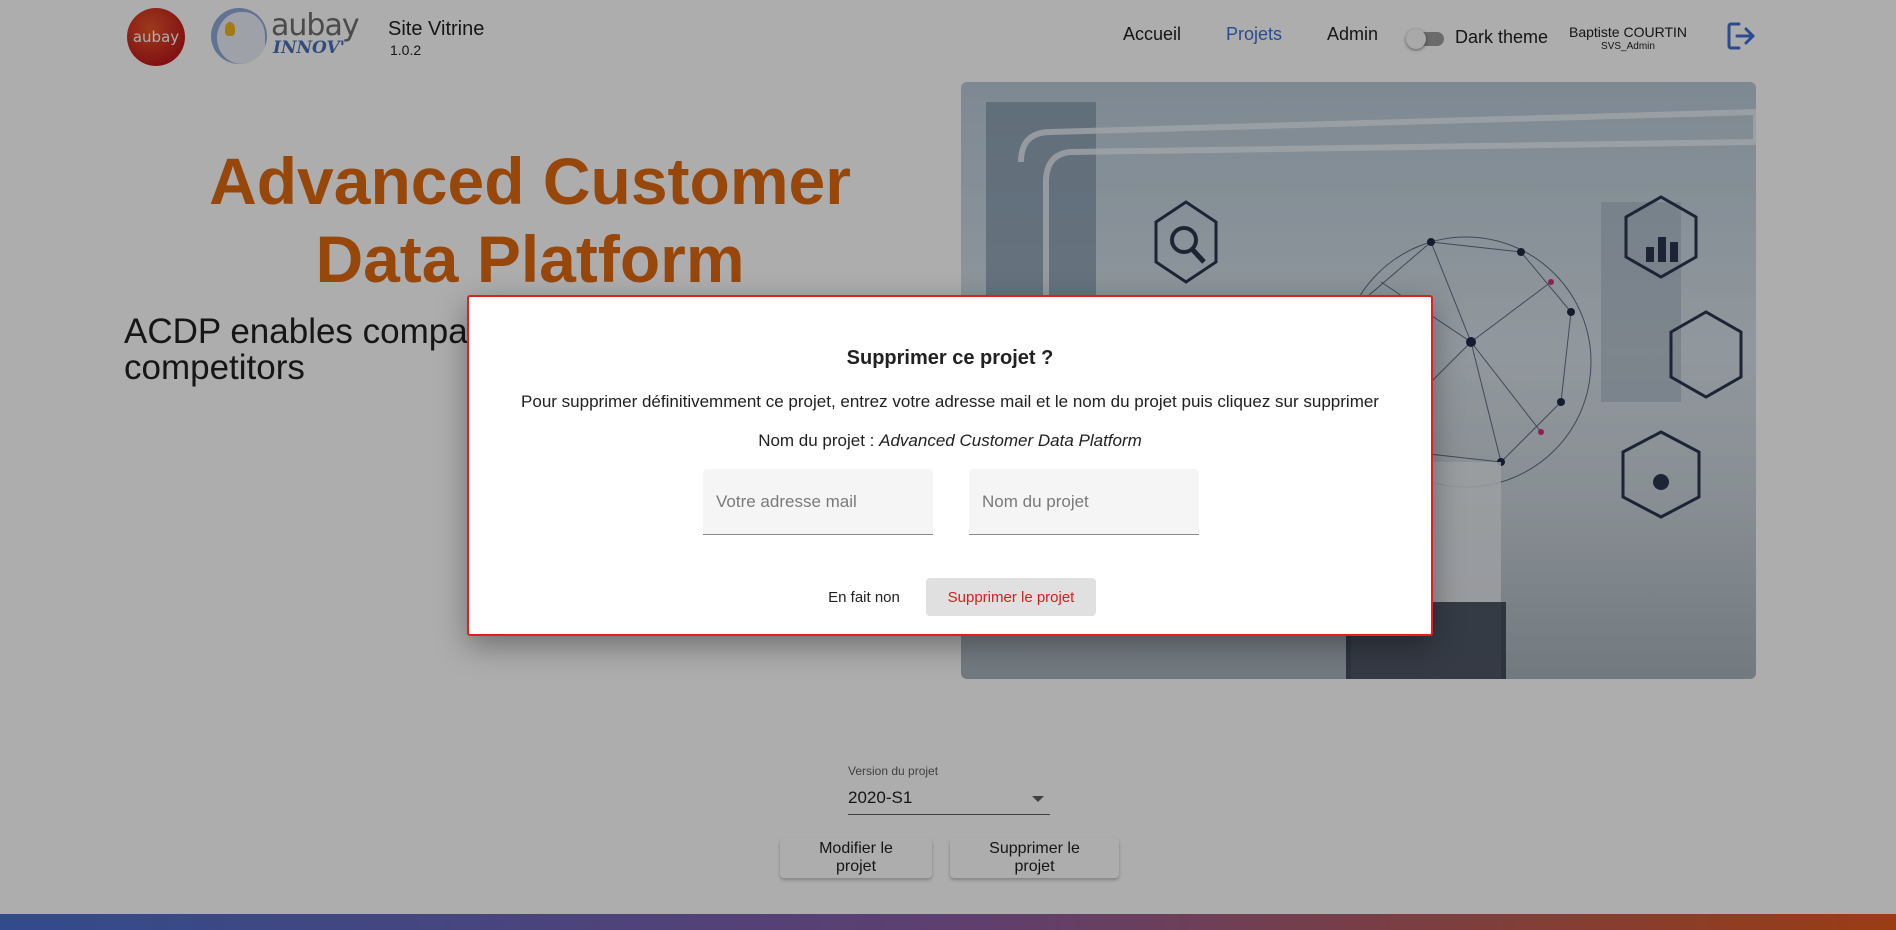 The image size is (1896, 930). Describe the element at coordinates (950, 358) in the screenshot. I see `dialog-title: Supprimer ce projet ?` at that location.